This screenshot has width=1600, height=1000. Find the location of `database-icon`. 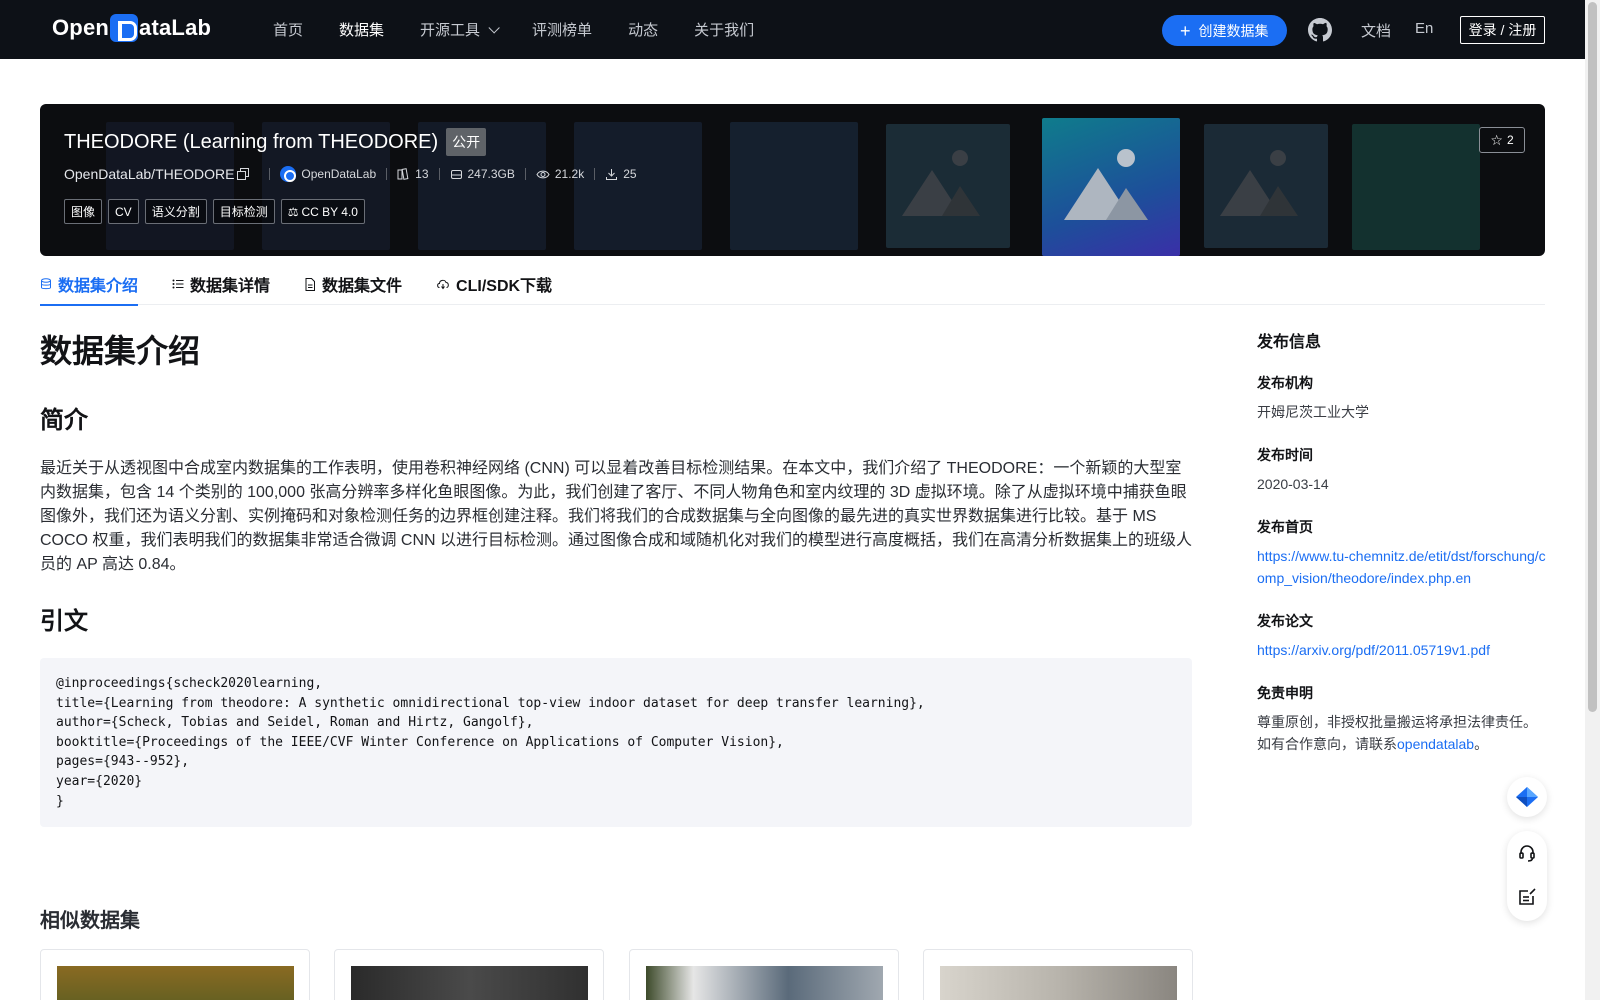

database-icon is located at coordinates (46, 284).